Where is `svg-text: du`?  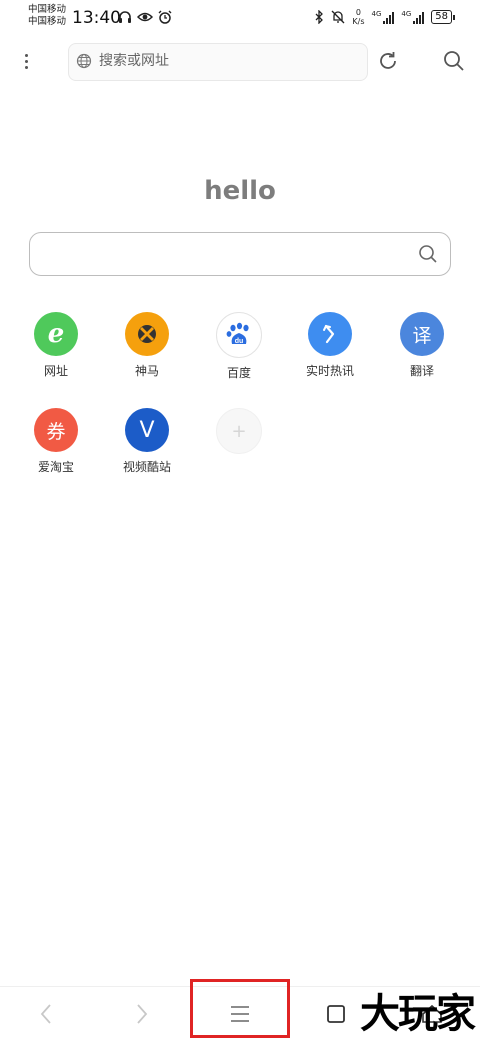
svg-text: du is located at coordinates (239, 341).